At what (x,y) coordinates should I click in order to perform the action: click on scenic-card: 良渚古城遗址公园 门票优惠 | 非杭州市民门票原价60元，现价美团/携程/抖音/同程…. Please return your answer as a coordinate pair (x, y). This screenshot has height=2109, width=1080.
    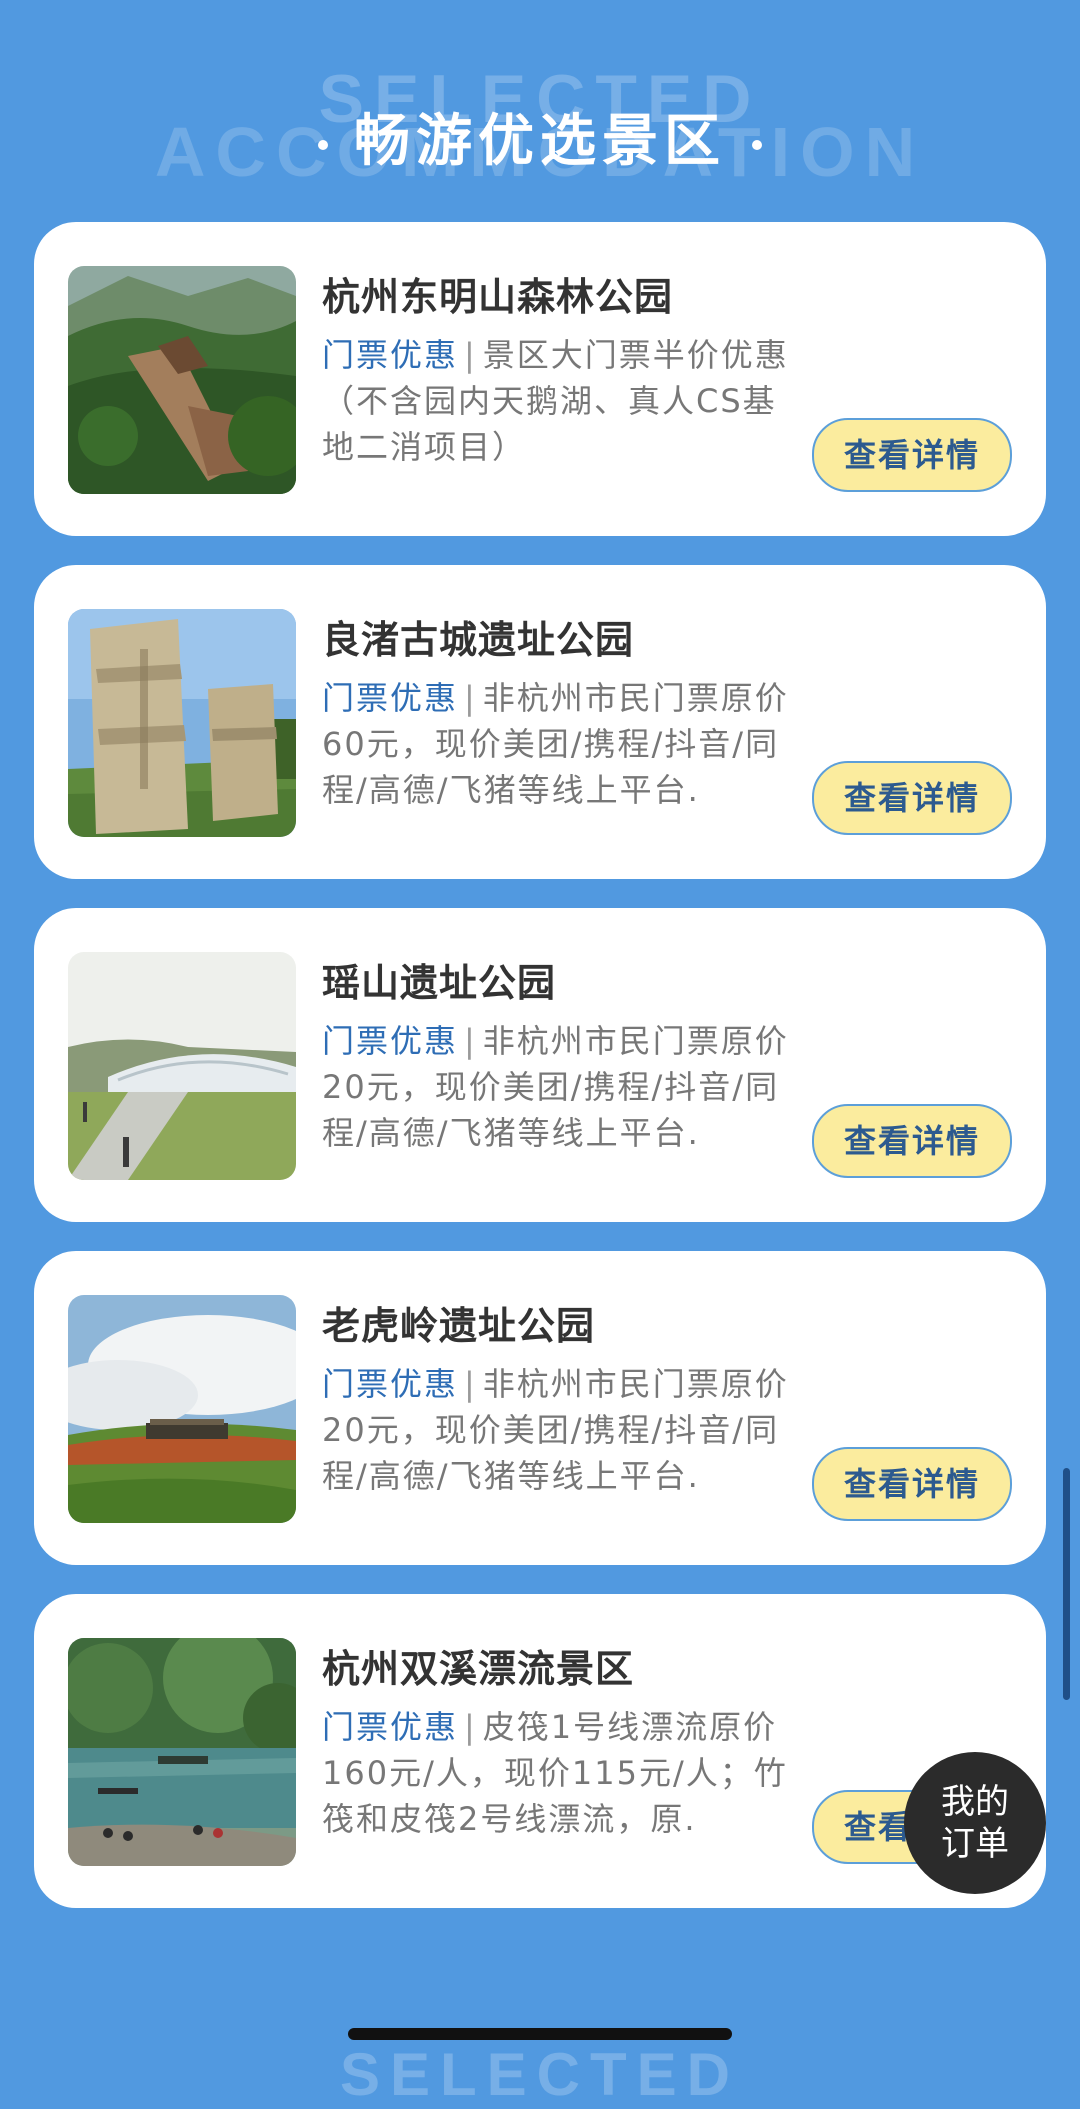
    Looking at the image, I should click on (540, 722).